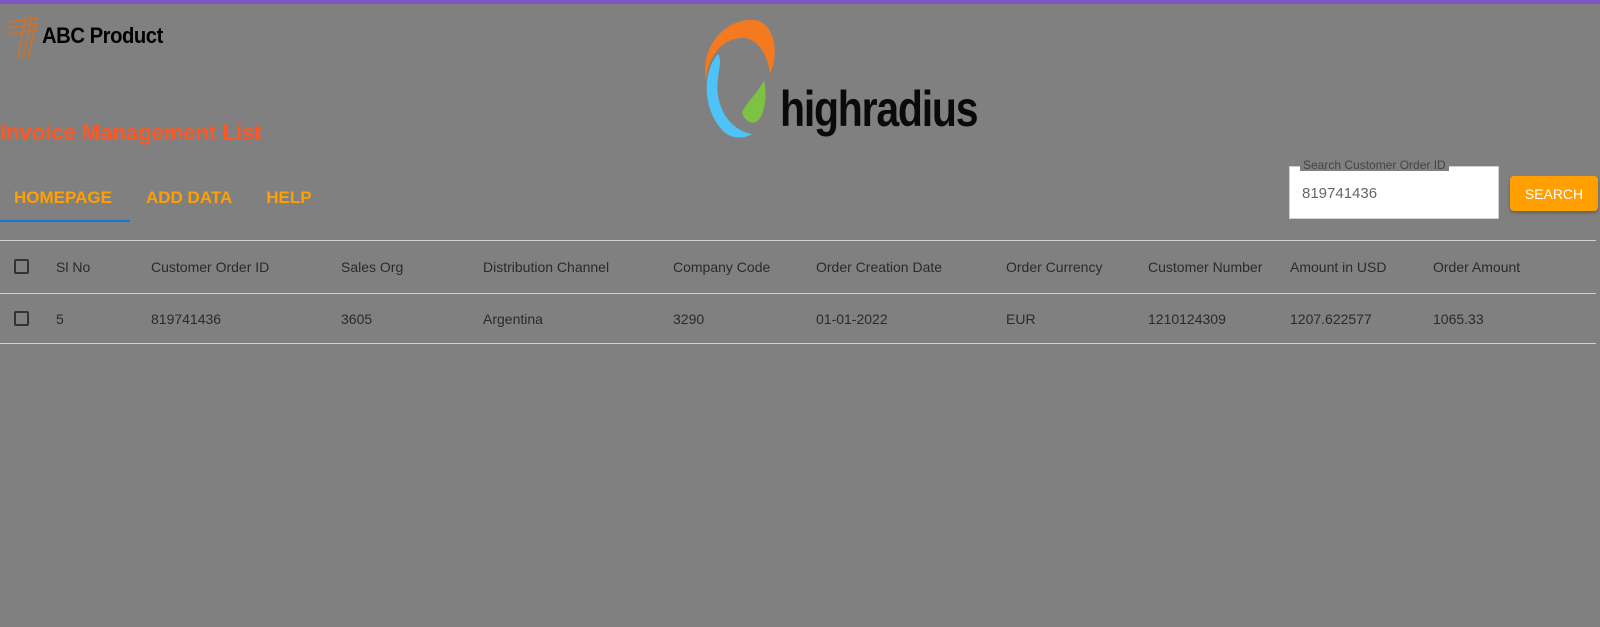 The height and width of the screenshot is (627, 1600). What do you see at coordinates (1187, 318) in the screenshot?
I see `table-cell: 1210124309` at bounding box center [1187, 318].